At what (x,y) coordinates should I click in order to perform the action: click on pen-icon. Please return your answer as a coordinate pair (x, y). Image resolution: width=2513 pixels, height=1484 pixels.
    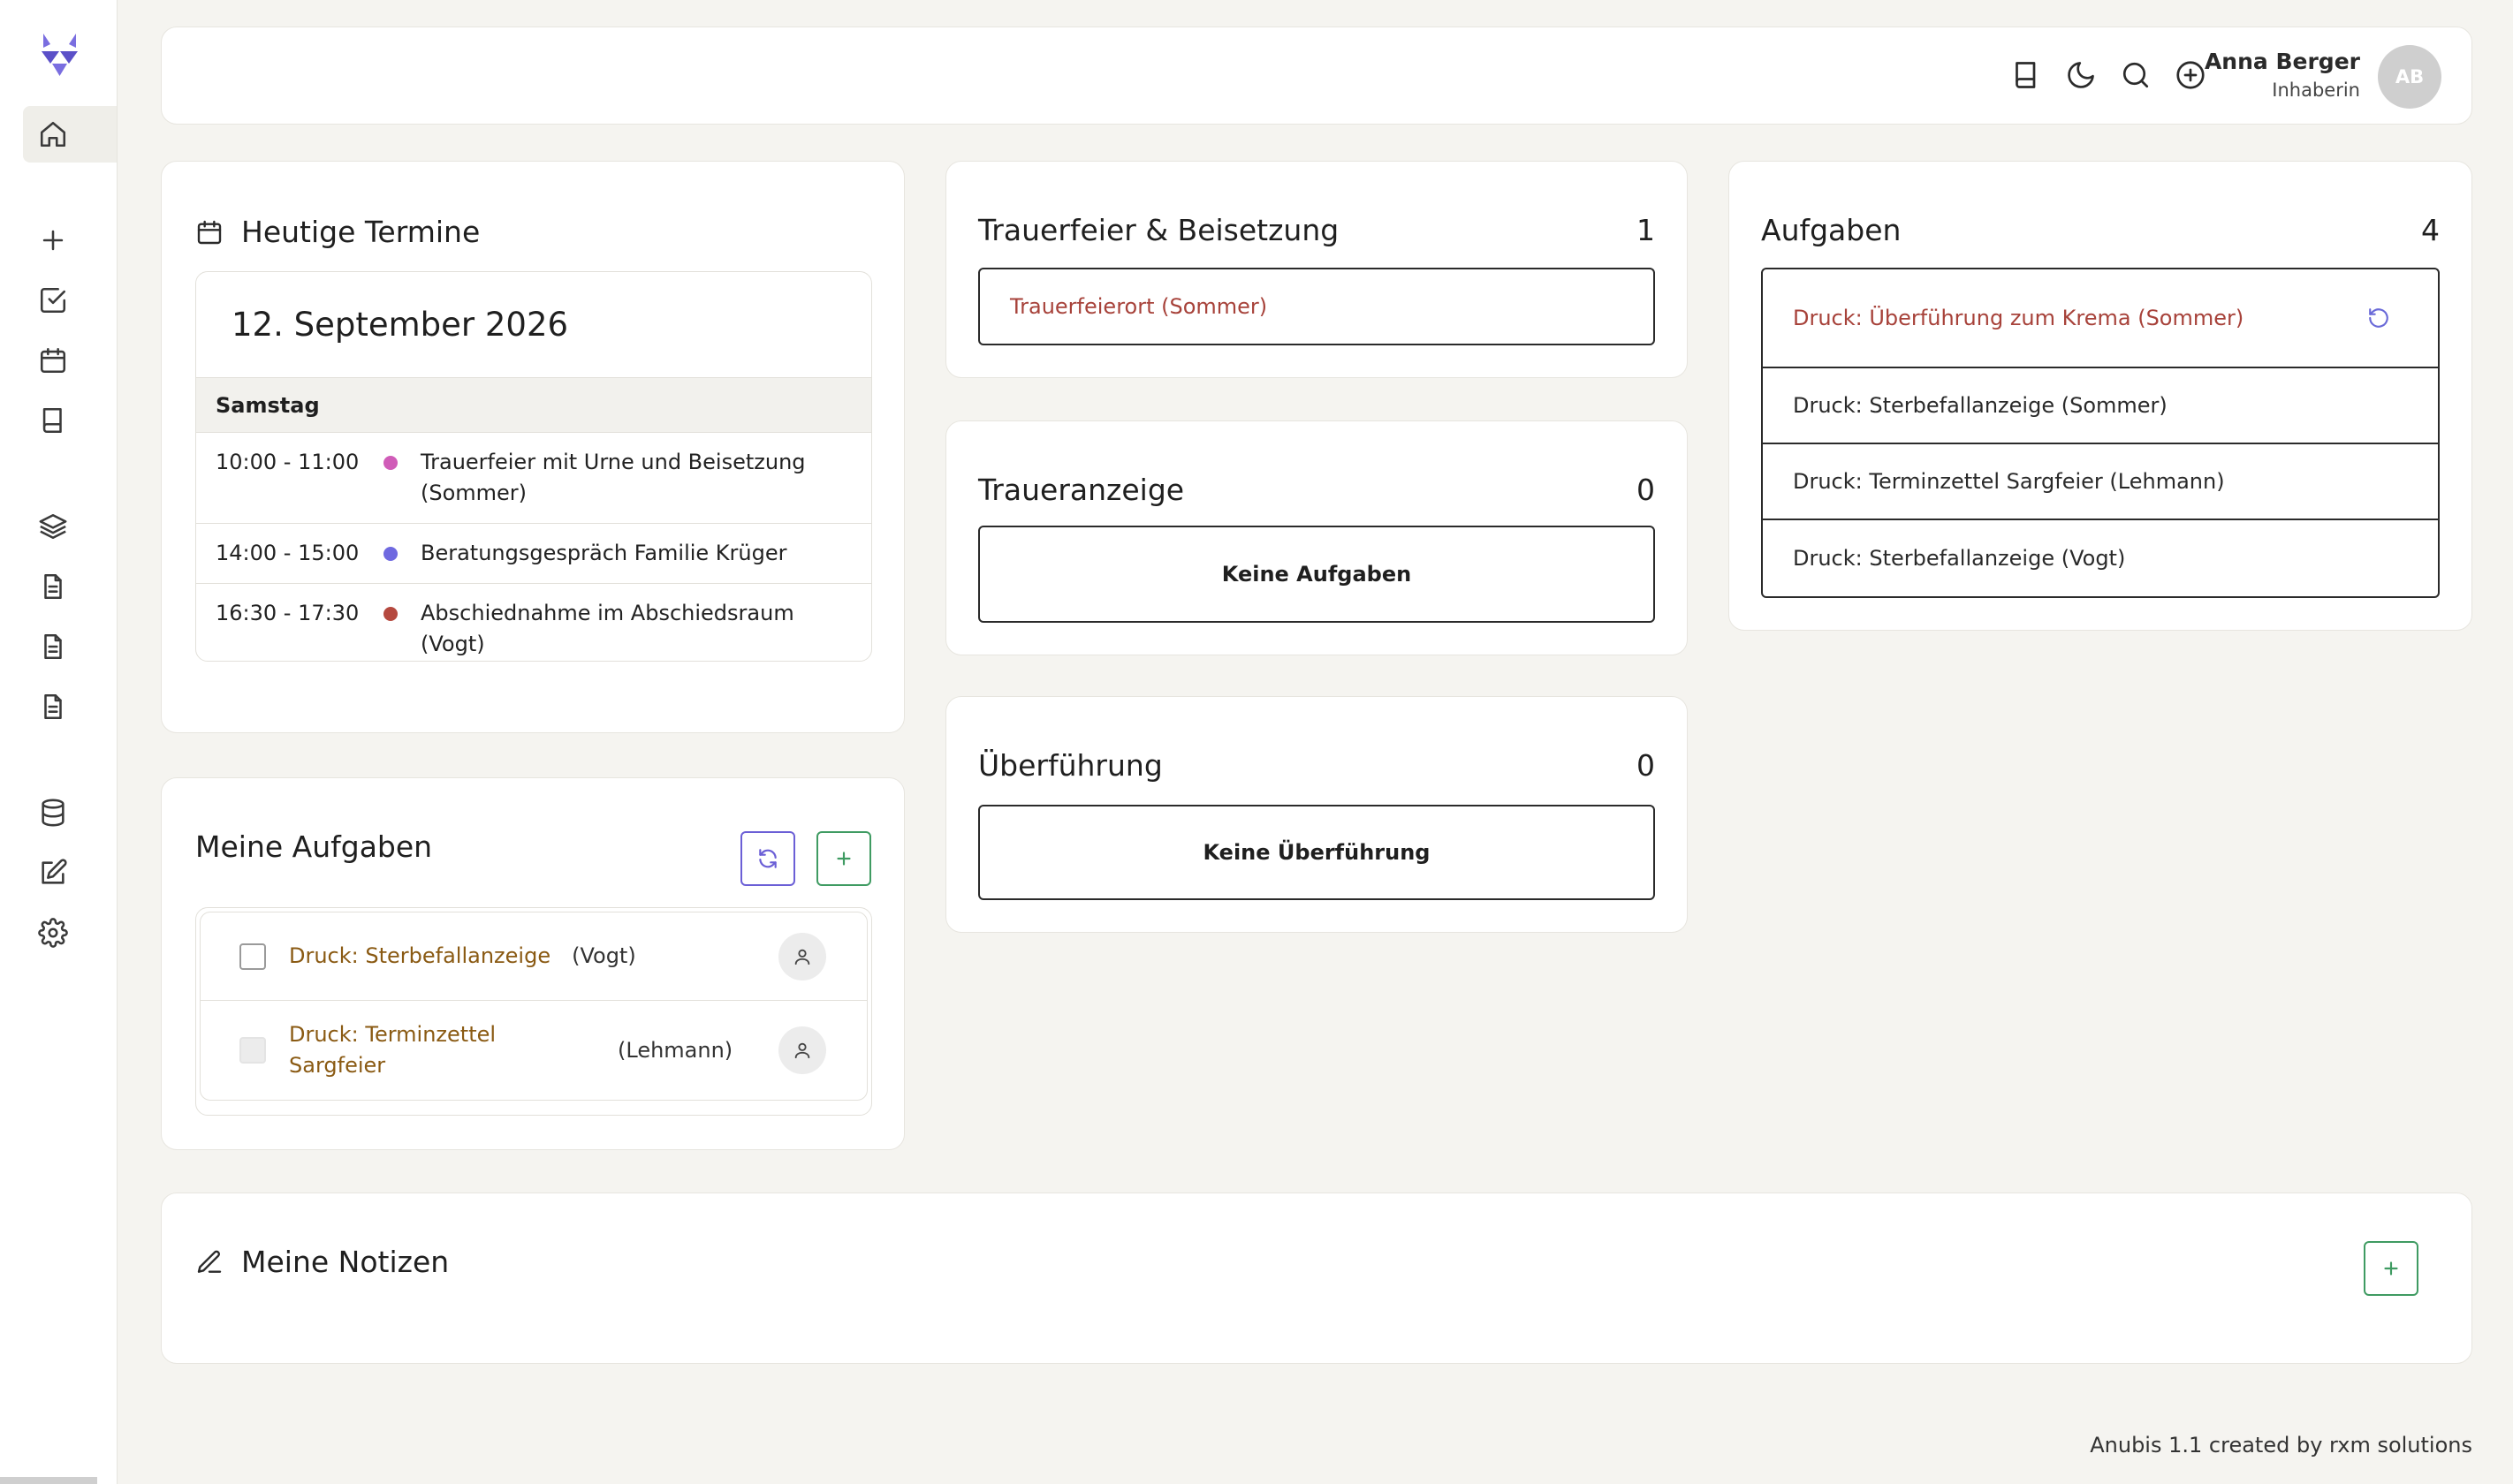
    Looking at the image, I should click on (209, 1262).